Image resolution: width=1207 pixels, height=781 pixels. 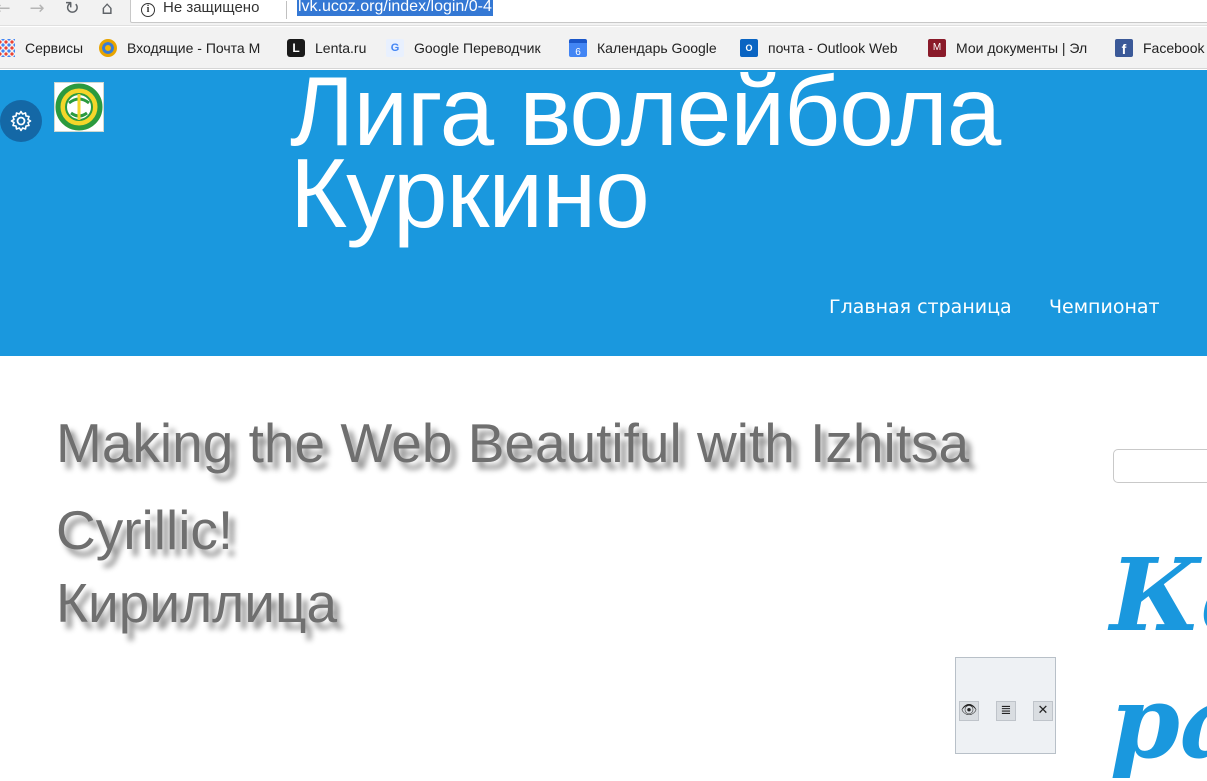 I want to click on apps-icon, so click(x=7, y=48).